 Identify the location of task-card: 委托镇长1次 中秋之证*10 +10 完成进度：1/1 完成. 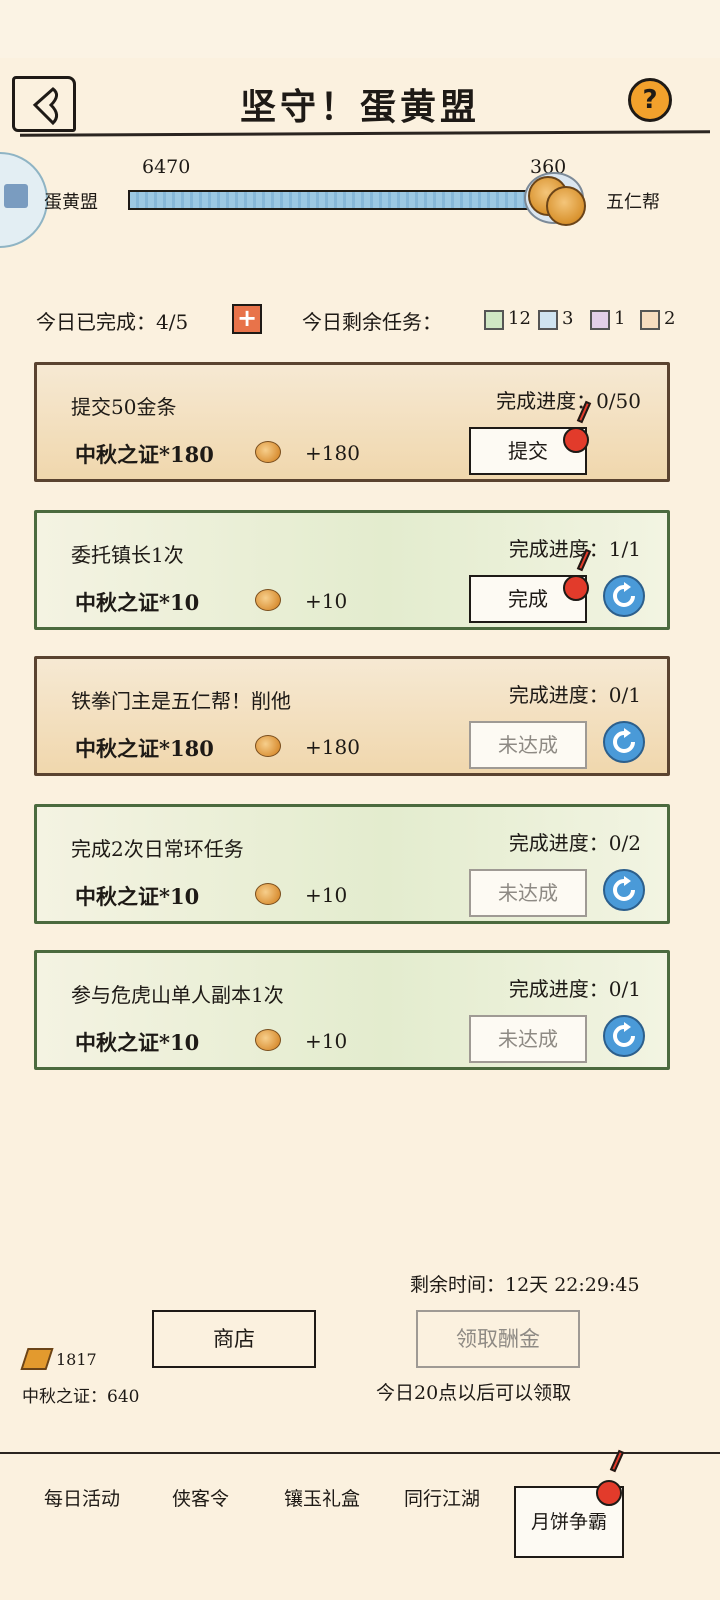
(352, 570).